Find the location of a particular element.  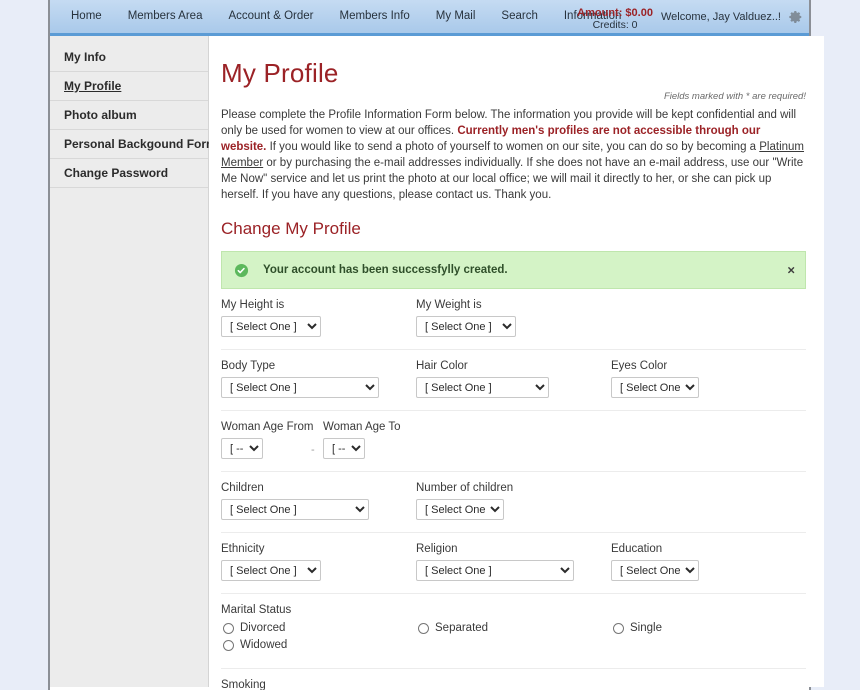

radio-label: Divorced is located at coordinates (262, 628).